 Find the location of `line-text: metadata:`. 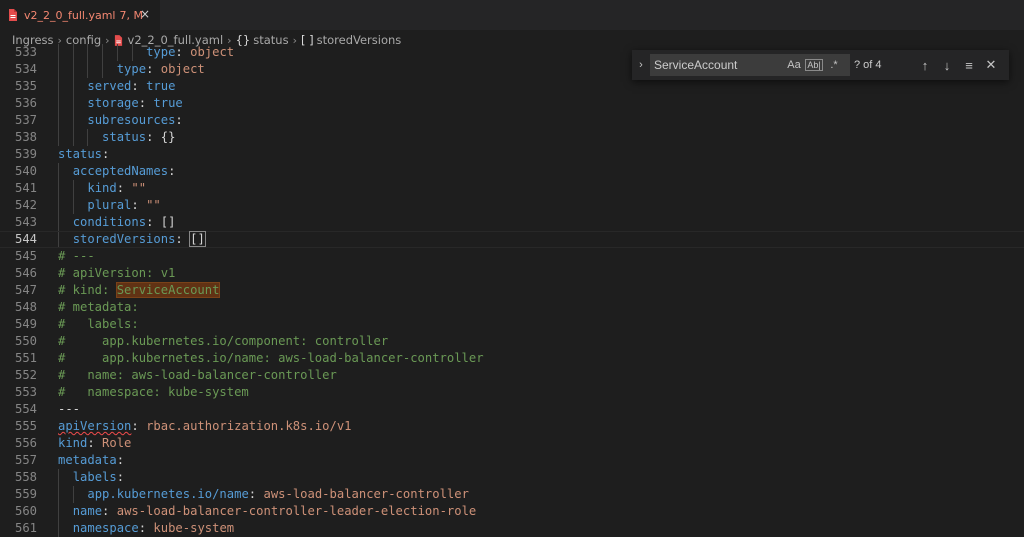

line-text: metadata: is located at coordinates (91, 460).